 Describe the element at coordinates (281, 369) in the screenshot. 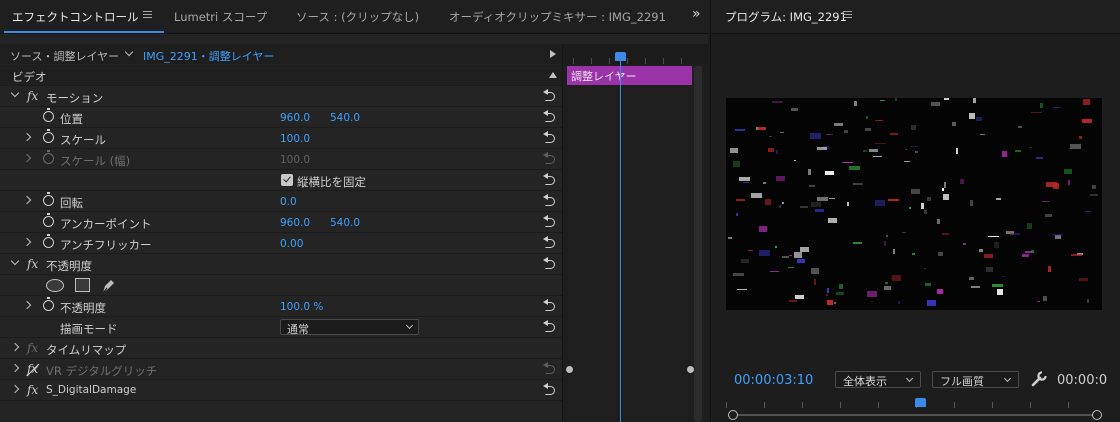

I see `effect-row-vr-glitch: fx VR デジタルグリッチ` at that location.